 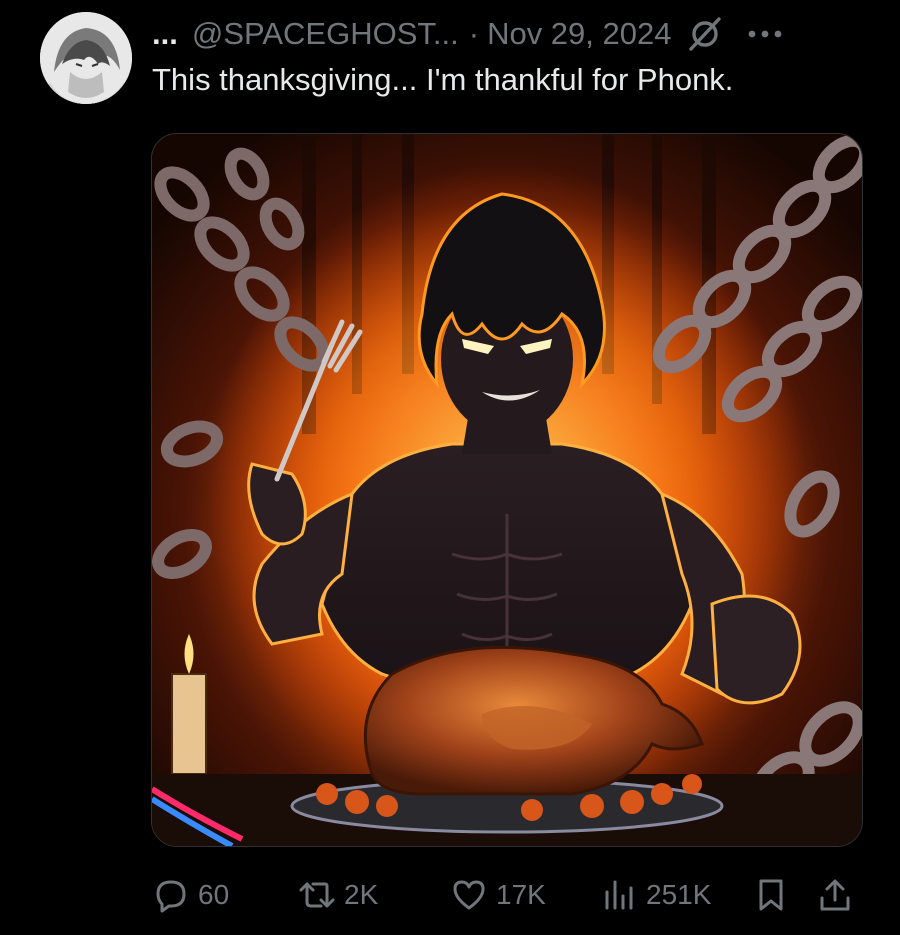 I want to click on share-button, so click(x=839, y=895).